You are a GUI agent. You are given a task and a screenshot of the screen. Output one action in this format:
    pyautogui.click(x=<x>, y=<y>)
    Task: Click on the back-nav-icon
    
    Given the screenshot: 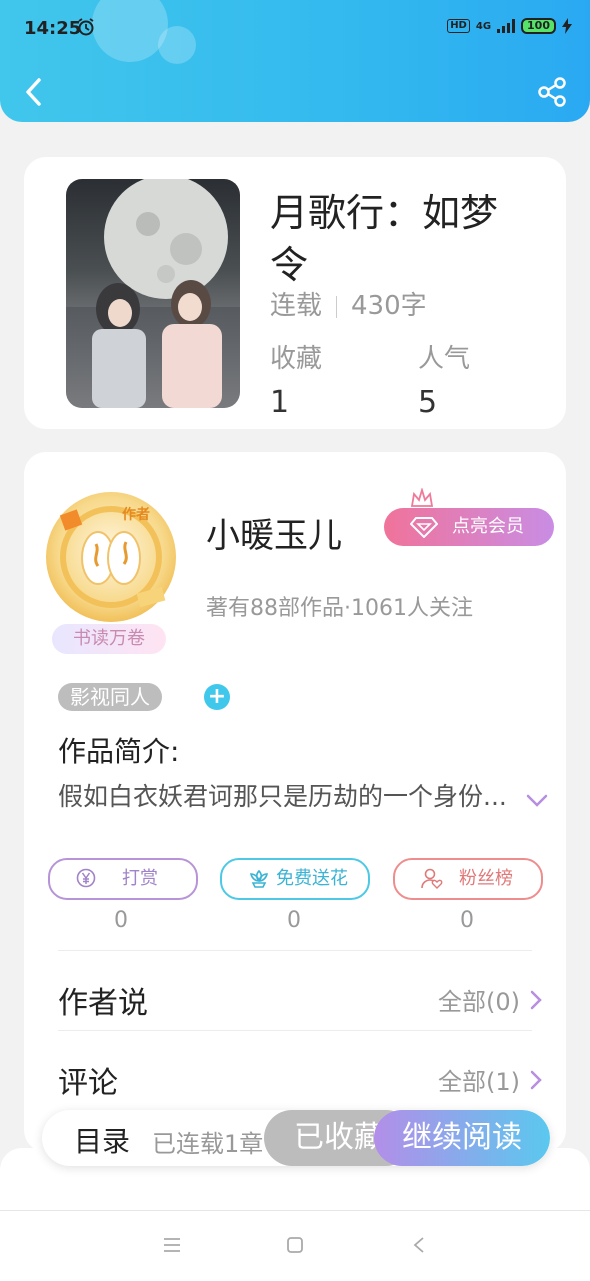 What is the action you would take?
    pyautogui.click(x=419, y=1245)
    